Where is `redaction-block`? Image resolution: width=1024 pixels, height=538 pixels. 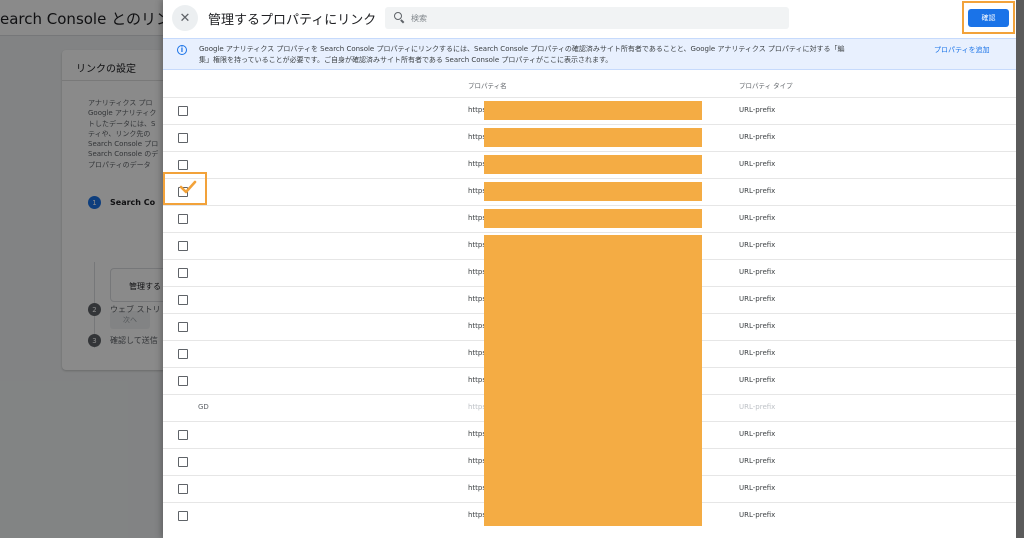
redaction-block is located at coordinates (593, 380).